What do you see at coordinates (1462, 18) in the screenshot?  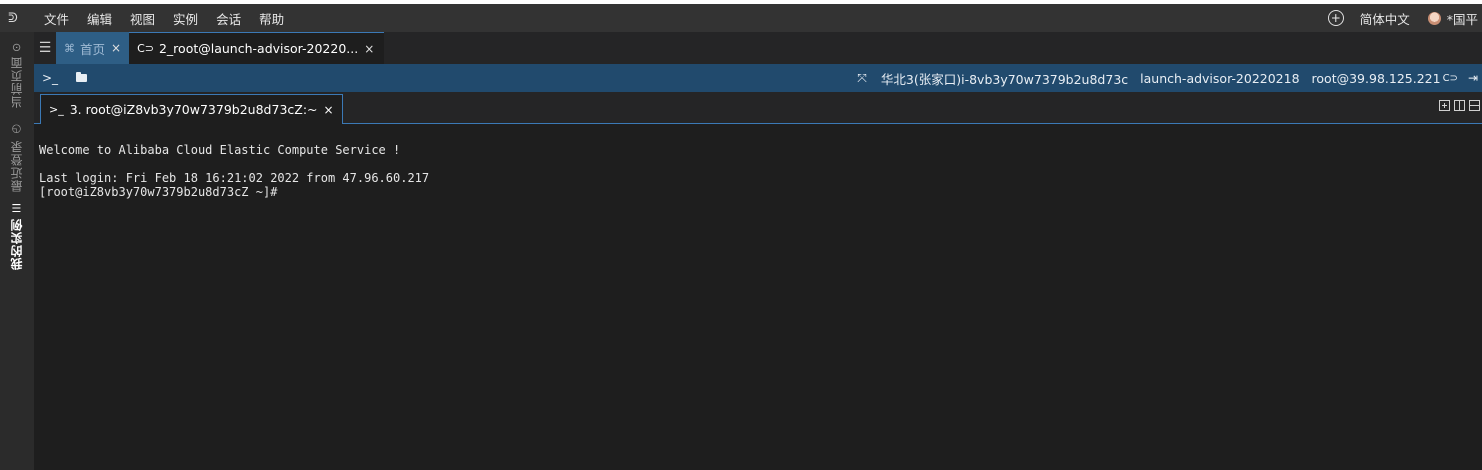 I see `user-name: *国平` at bounding box center [1462, 18].